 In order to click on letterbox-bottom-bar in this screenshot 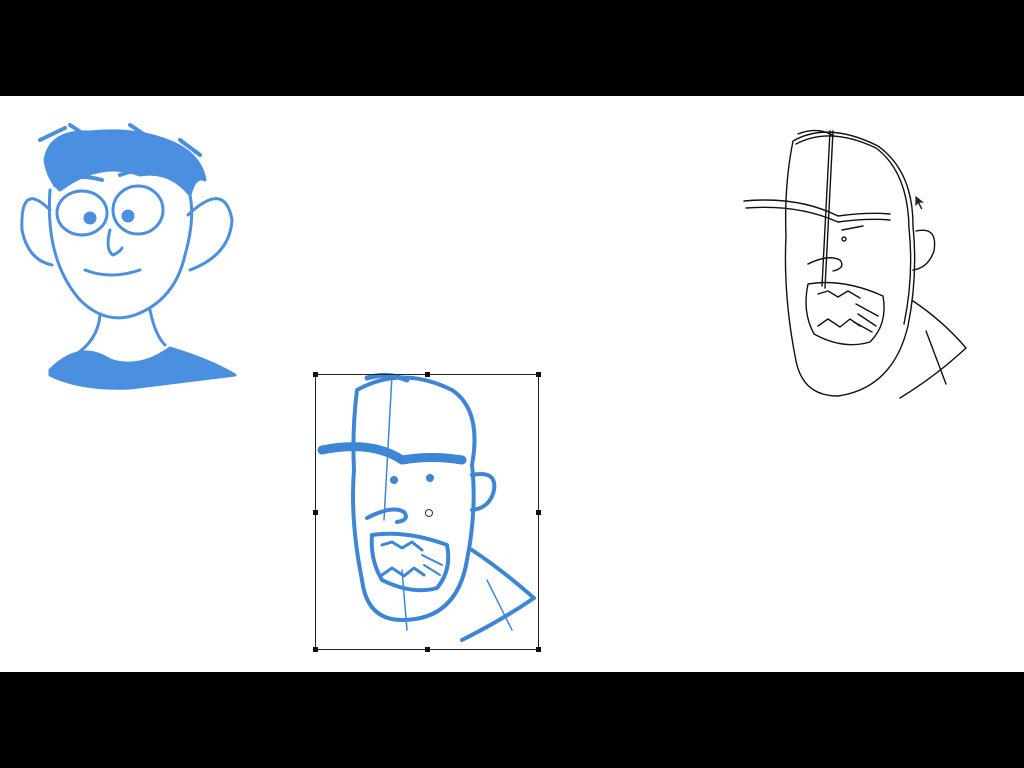, I will do `click(512, 720)`.